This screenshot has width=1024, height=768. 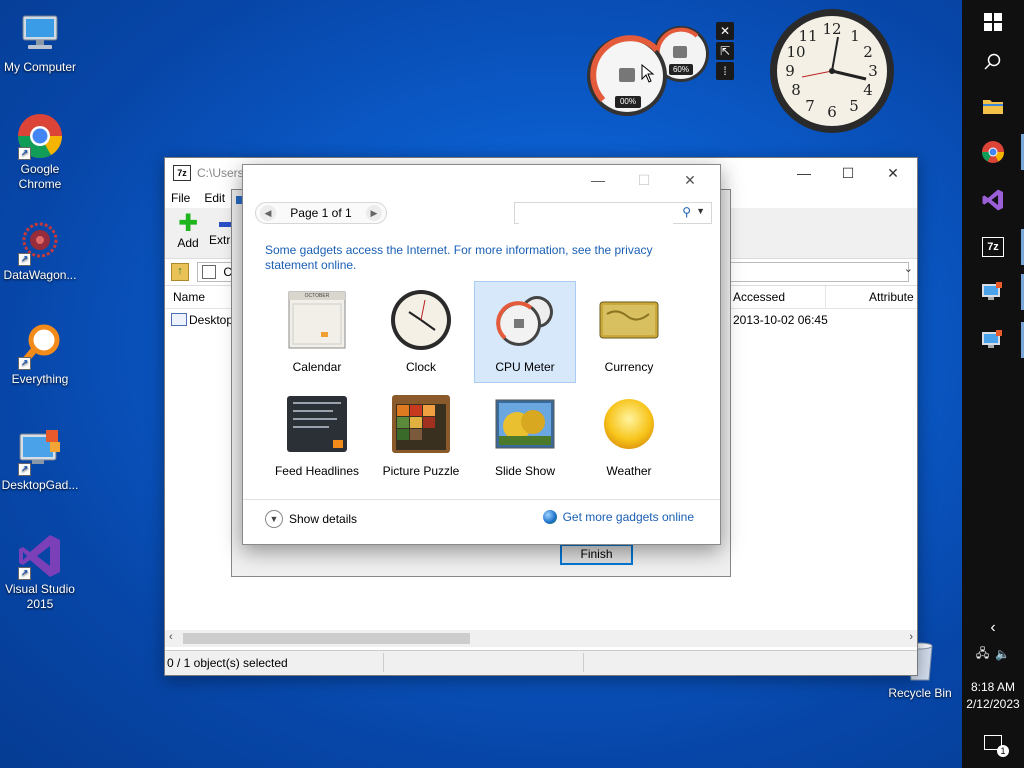 I want to click on column-name: Name, so click(x=189, y=297).